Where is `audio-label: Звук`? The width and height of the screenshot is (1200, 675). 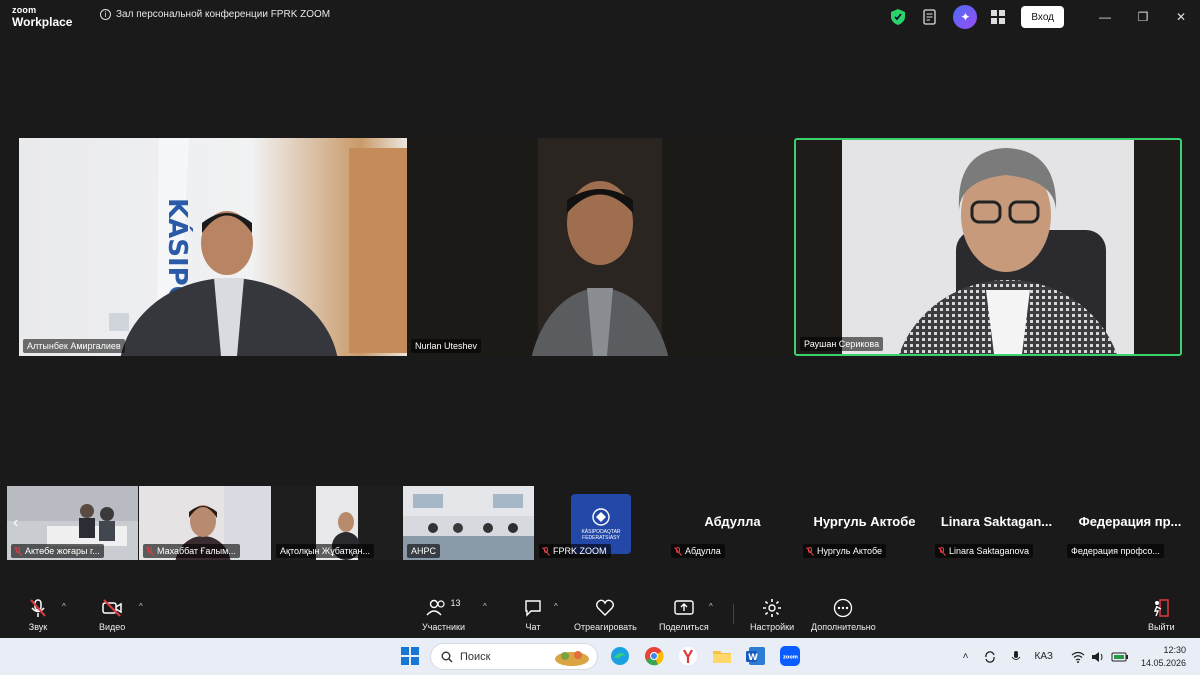 audio-label: Звук is located at coordinates (38, 627).